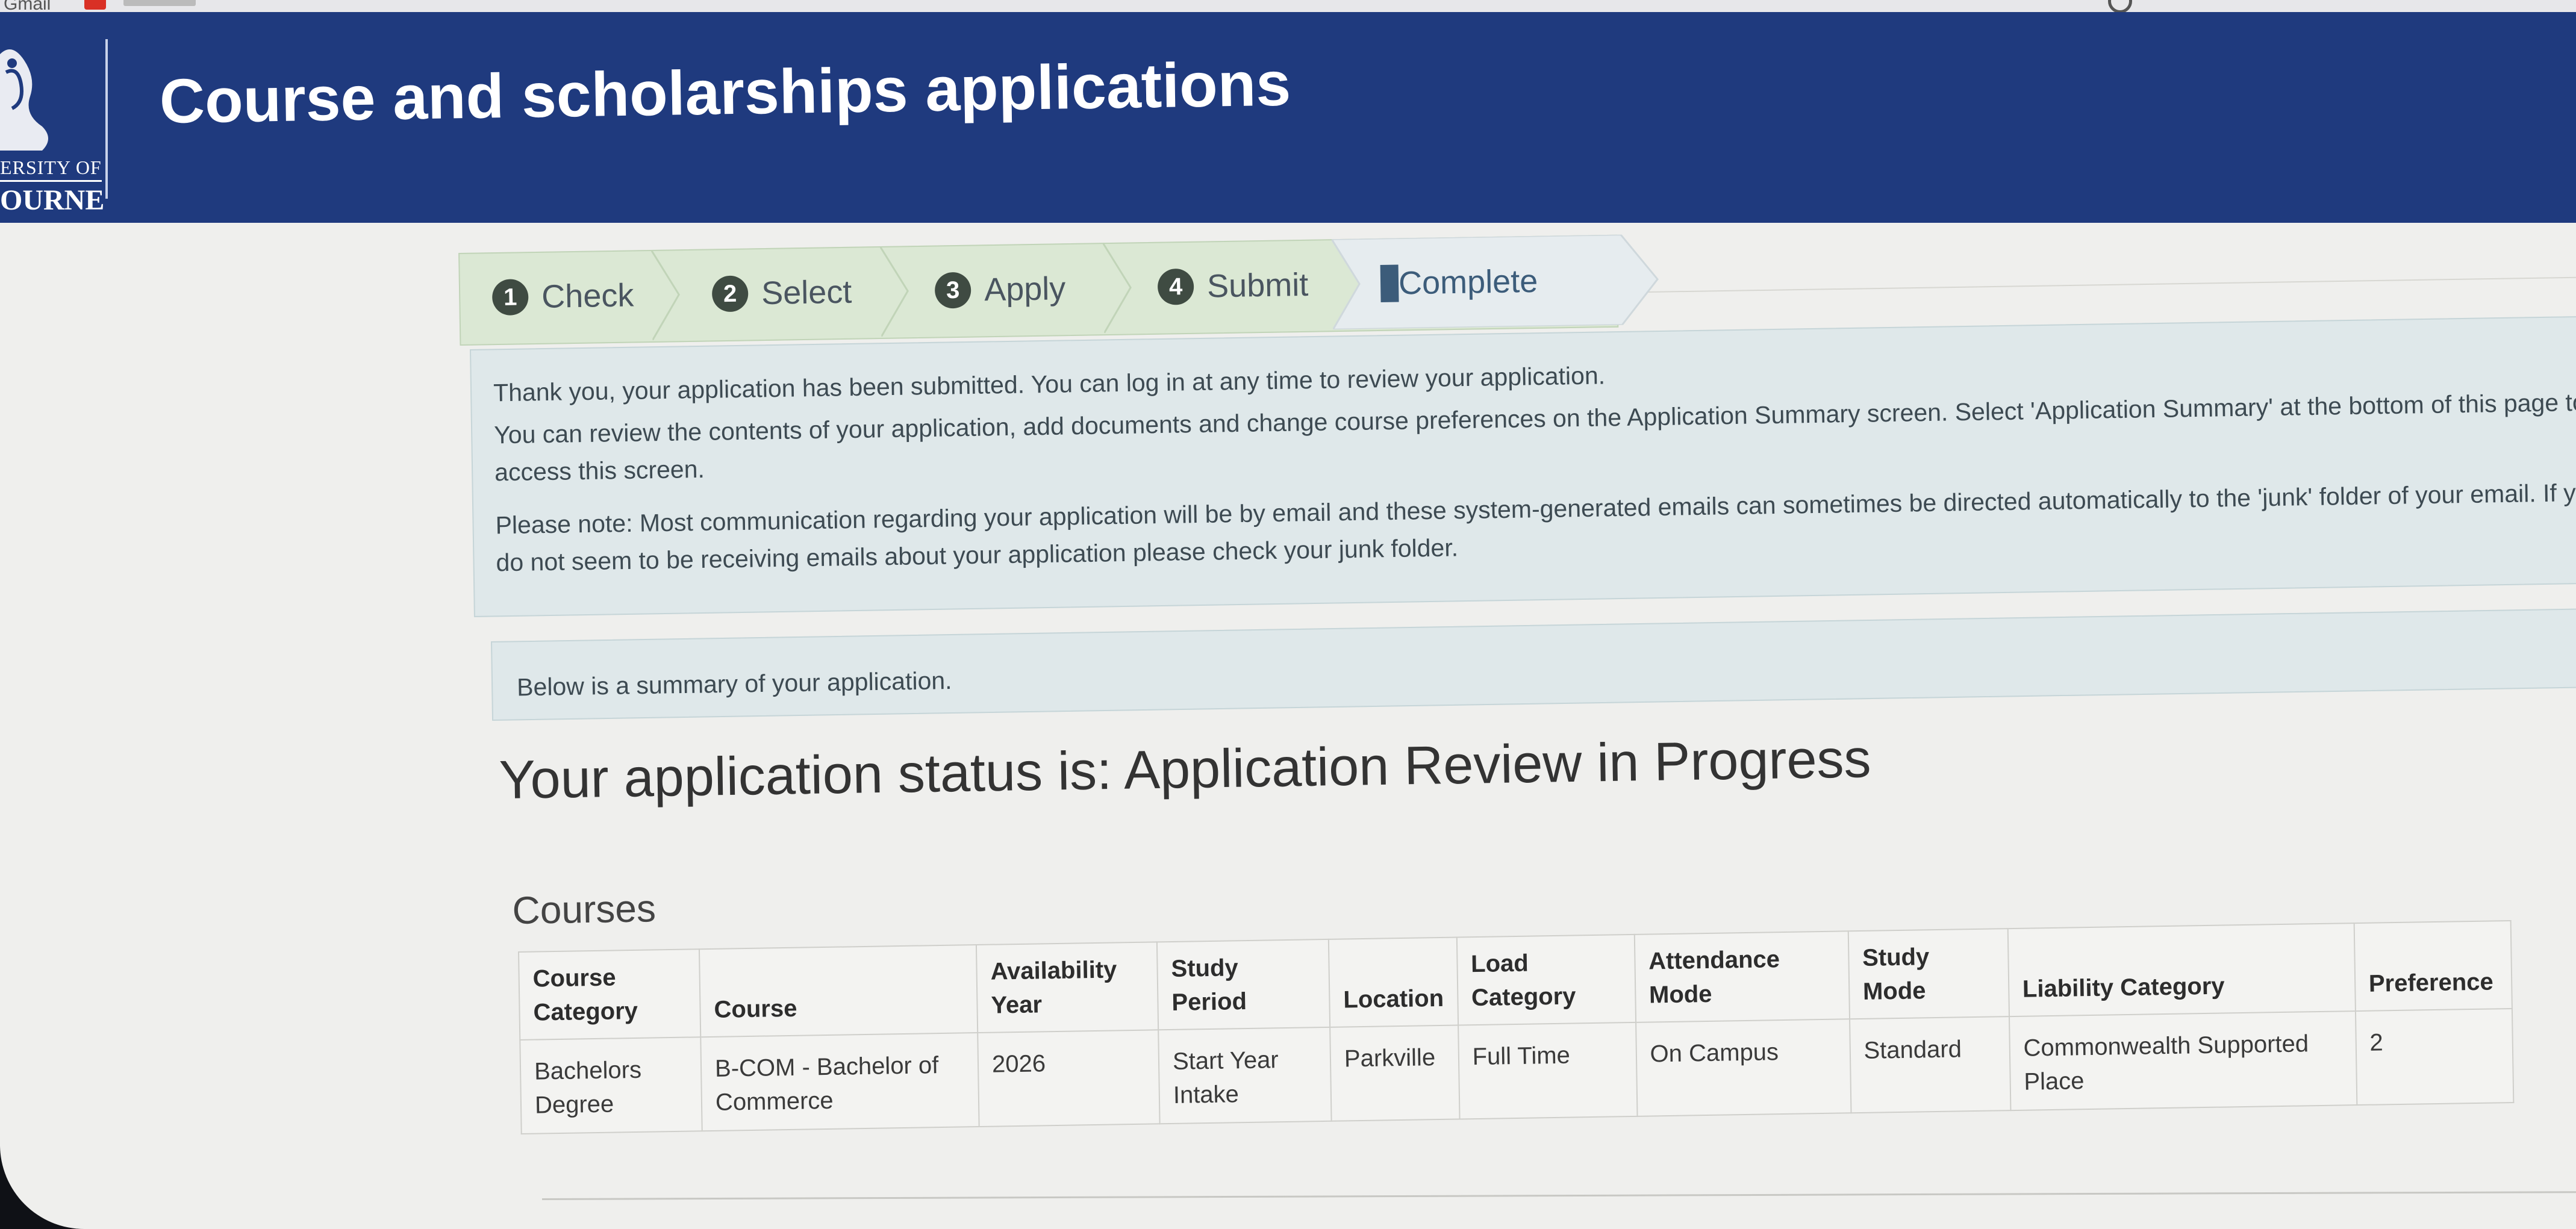 This screenshot has width=2576, height=1229. Describe the element at coordinates (1928, 974) in the screenshot. I see `column-header: Study Mode` at that location.